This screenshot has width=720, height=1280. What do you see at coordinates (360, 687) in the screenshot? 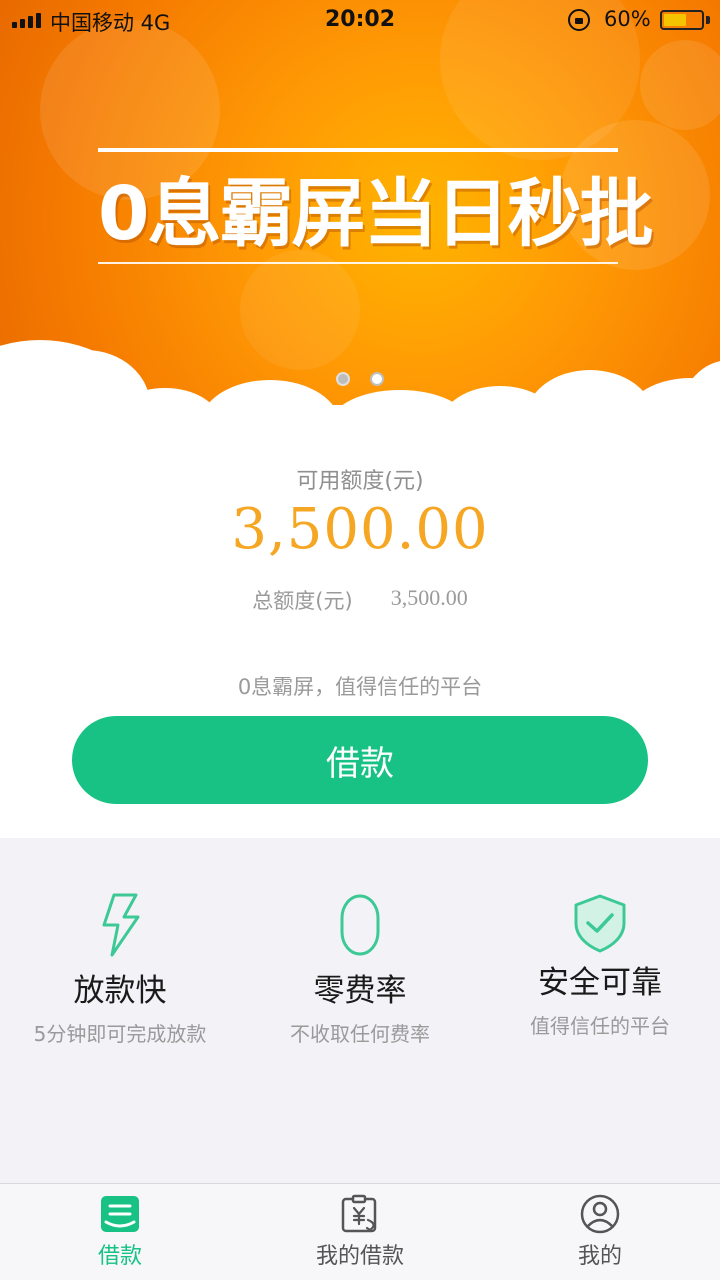
I see `platform-tagline: 0息霸屏，值得信任的平台` at bounding box center [360, 687].